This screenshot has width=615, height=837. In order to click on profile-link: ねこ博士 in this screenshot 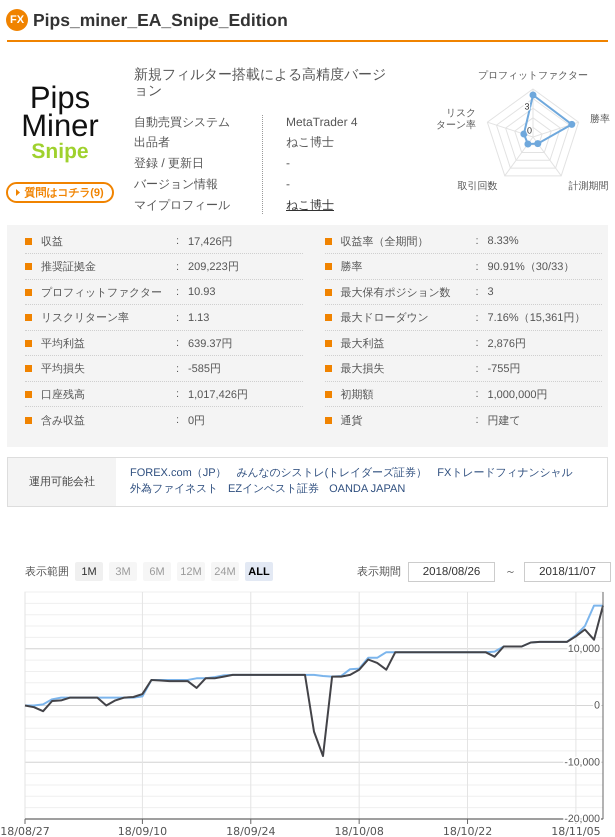, I will do `click(310, 205)`.